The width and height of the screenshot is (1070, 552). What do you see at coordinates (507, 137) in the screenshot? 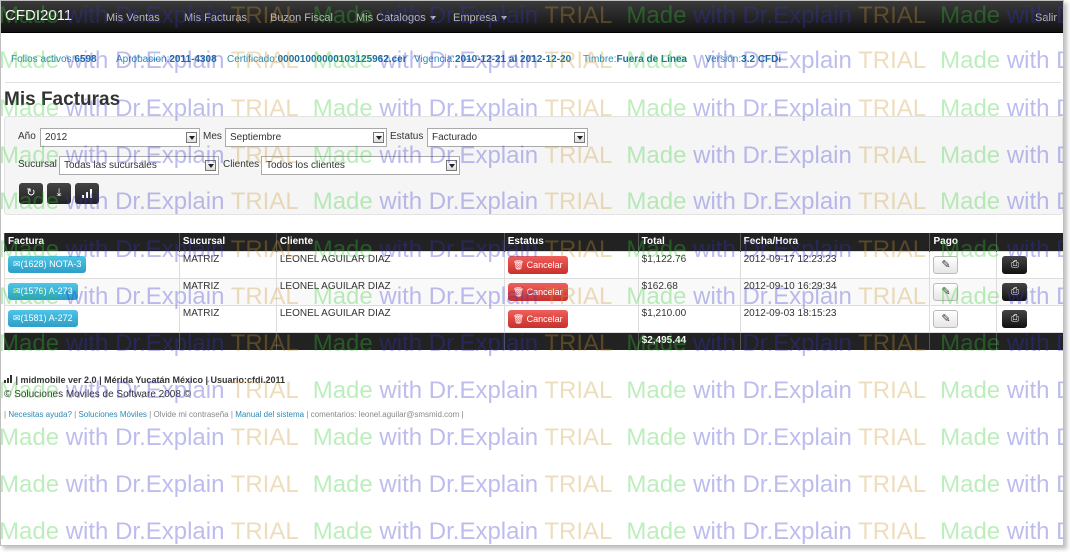
I see `estatus-select: Facturado` at bounding box center [507, 137].